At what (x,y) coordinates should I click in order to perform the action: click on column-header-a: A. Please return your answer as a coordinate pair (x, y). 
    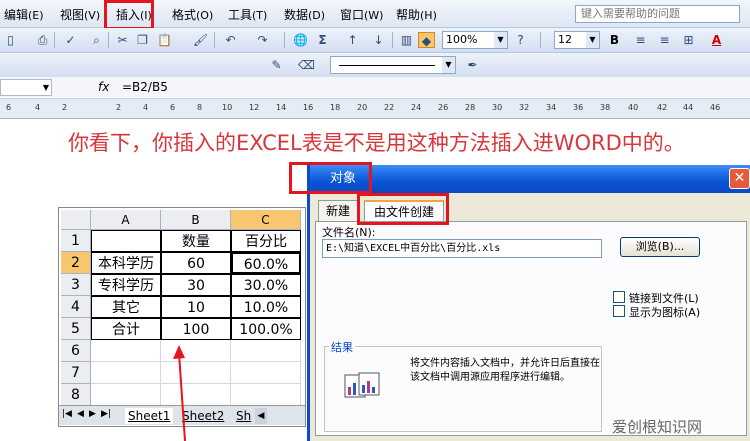
    Looking at the image, I should click on (126, 220).